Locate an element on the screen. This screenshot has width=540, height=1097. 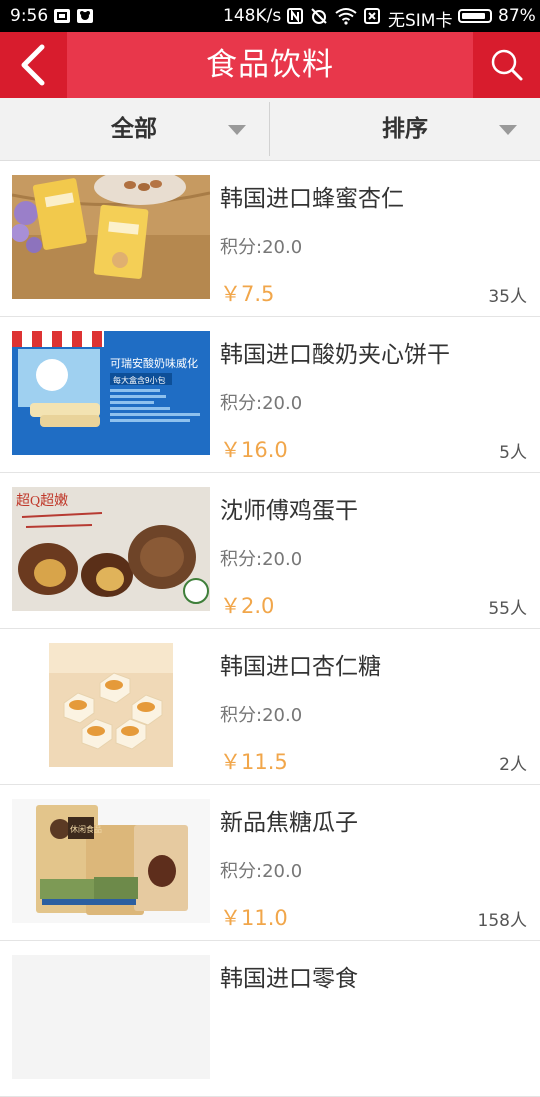
product-name: 韩国进口杏仁糖 is located at coordinates (300, 667).